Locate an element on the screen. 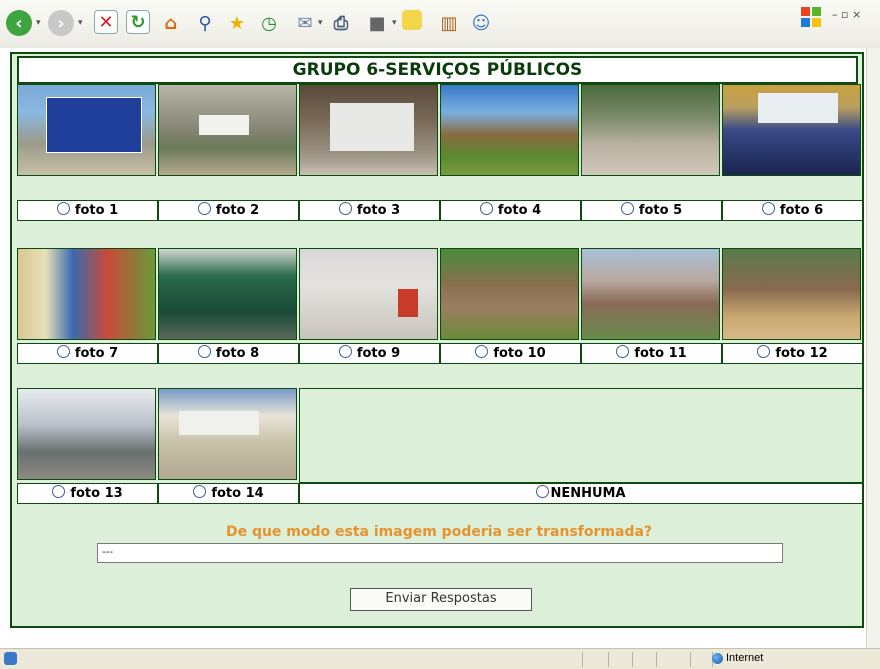 The width and height of the screenshot is (880, 669). research-icon: ▥ is located at coordinates (449, 23).